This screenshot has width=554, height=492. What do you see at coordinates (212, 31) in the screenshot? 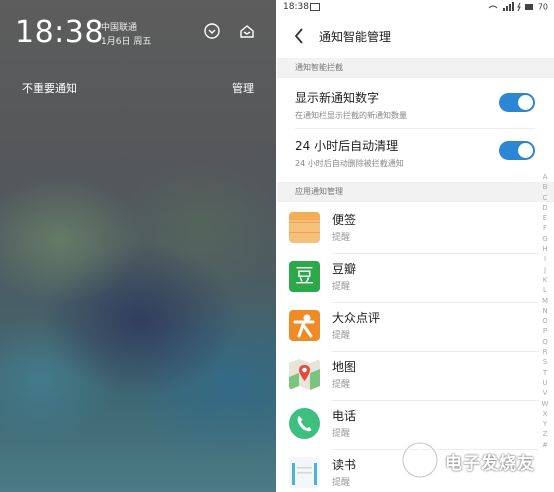
I see `chevron-down-circle-icon` at bounding box center [212, 31].